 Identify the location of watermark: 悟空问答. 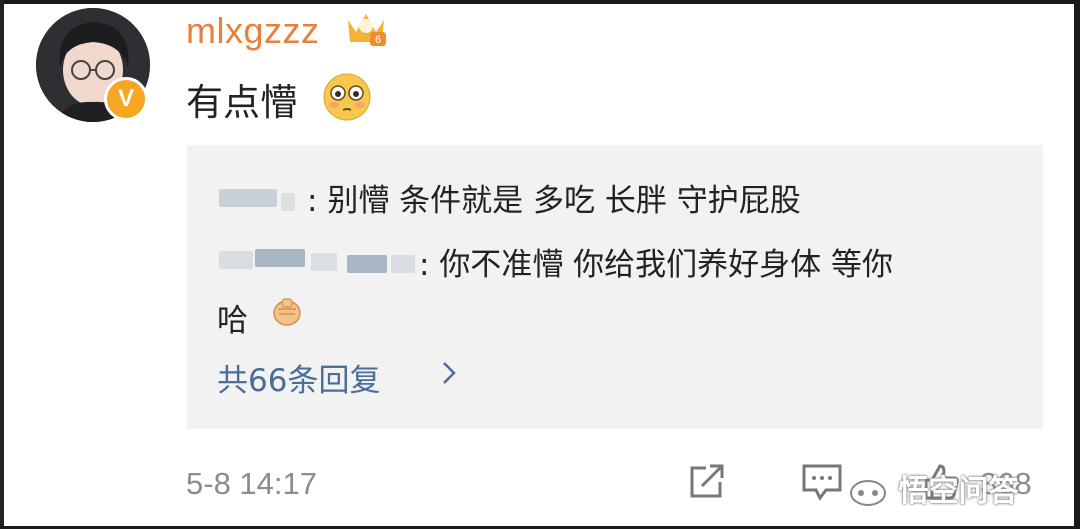
(933, 488).